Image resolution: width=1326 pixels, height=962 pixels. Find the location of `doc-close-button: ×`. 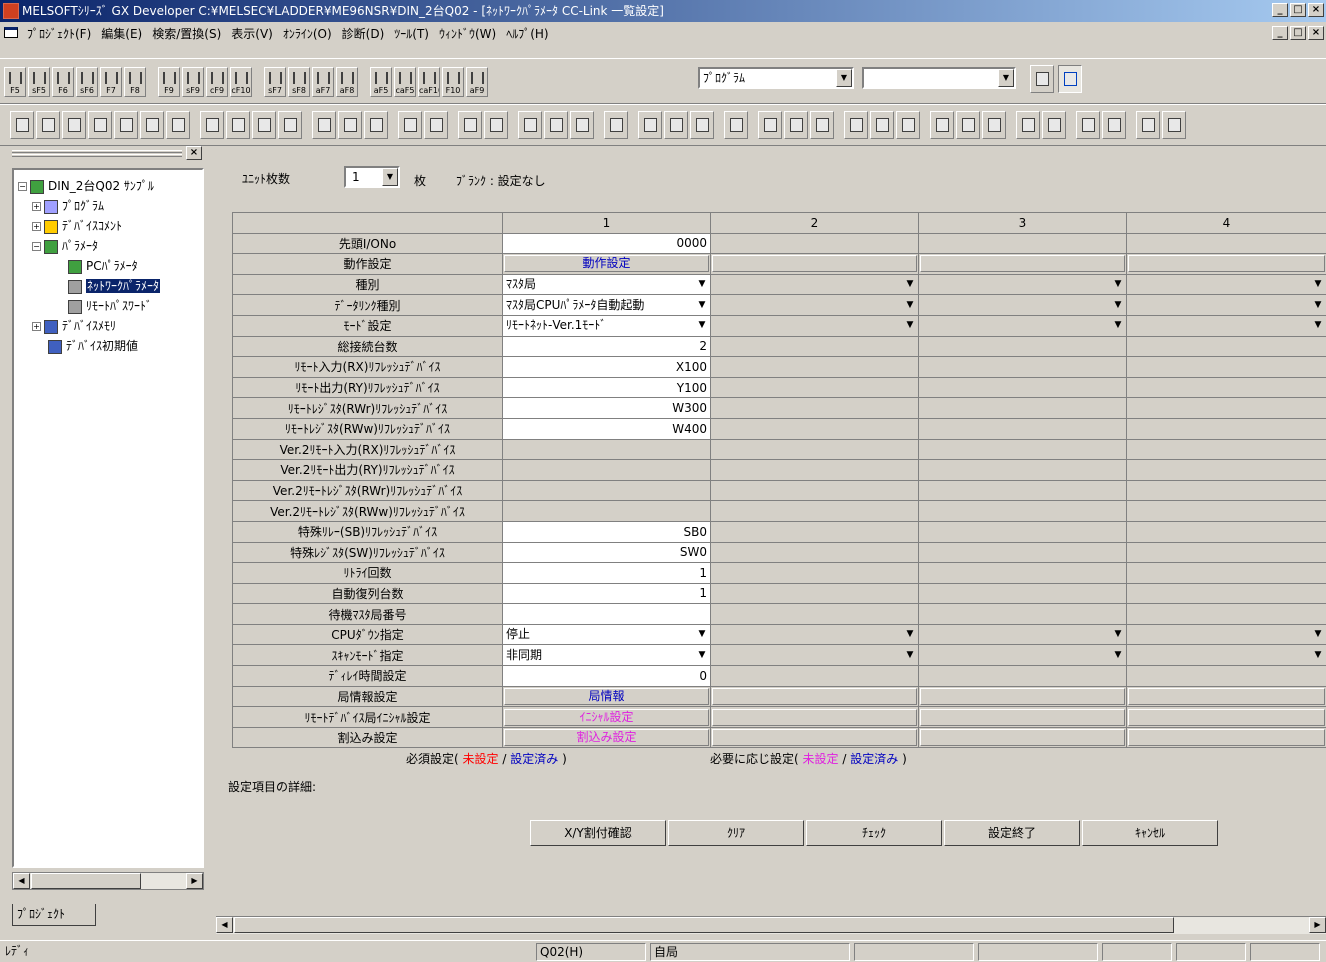

doc-close-button: × is located at coordinates (1316, 33).